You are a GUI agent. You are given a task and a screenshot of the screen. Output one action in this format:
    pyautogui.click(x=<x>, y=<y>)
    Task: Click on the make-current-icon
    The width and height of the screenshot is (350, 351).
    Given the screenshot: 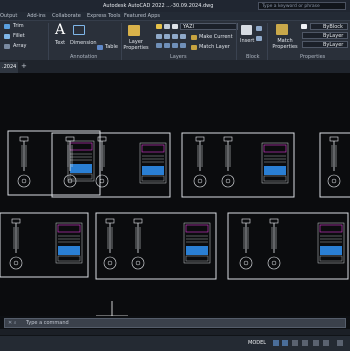 What is the action you would take?
    pyautogui.click(x=194, y=37)
    